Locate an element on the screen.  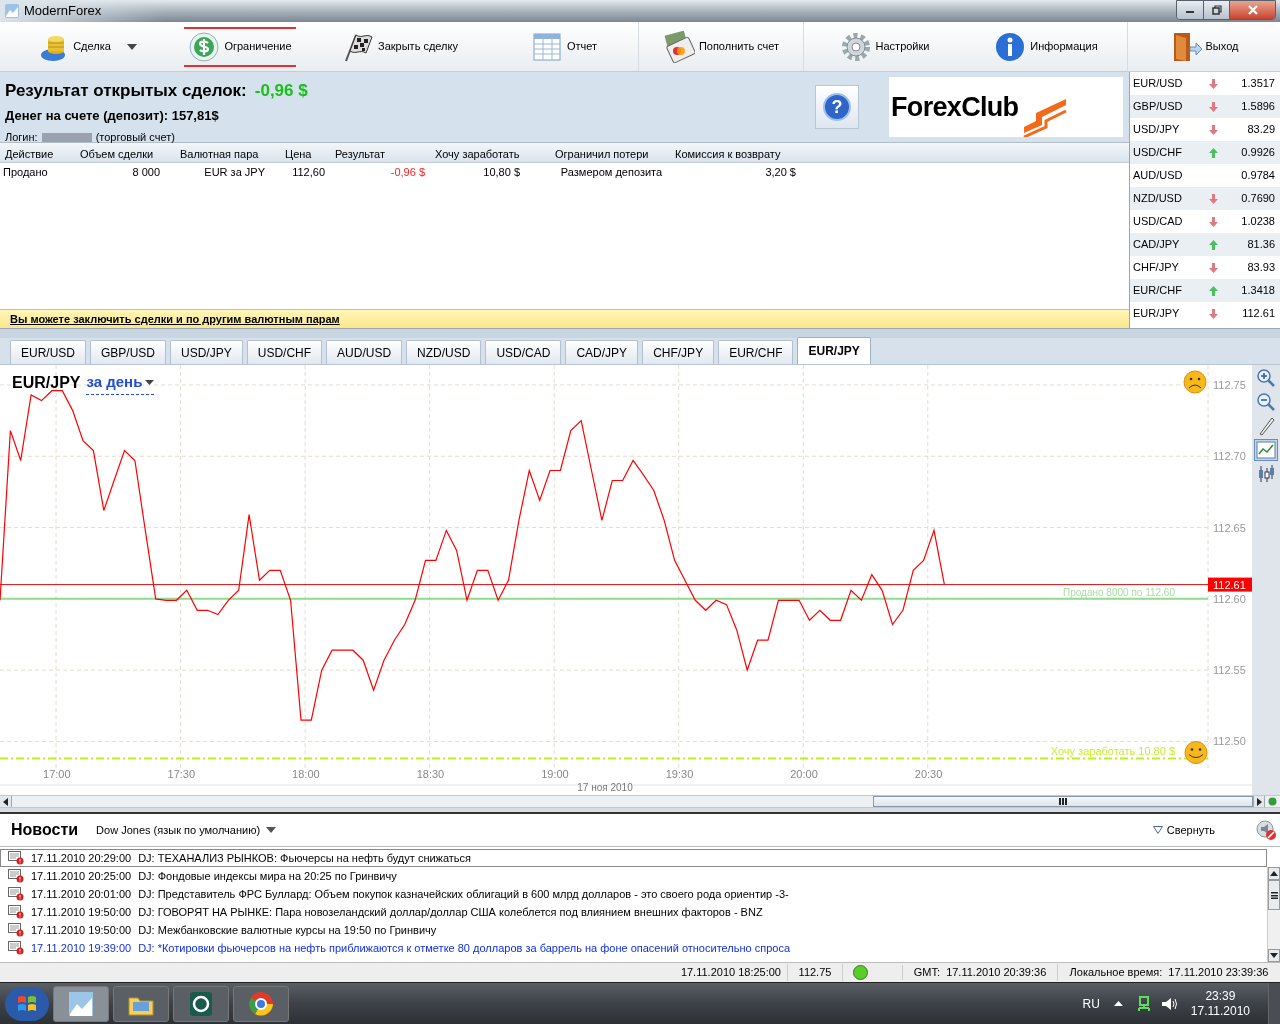
toolbar-button: Пополнить счет is located at coordinates (721, 46).